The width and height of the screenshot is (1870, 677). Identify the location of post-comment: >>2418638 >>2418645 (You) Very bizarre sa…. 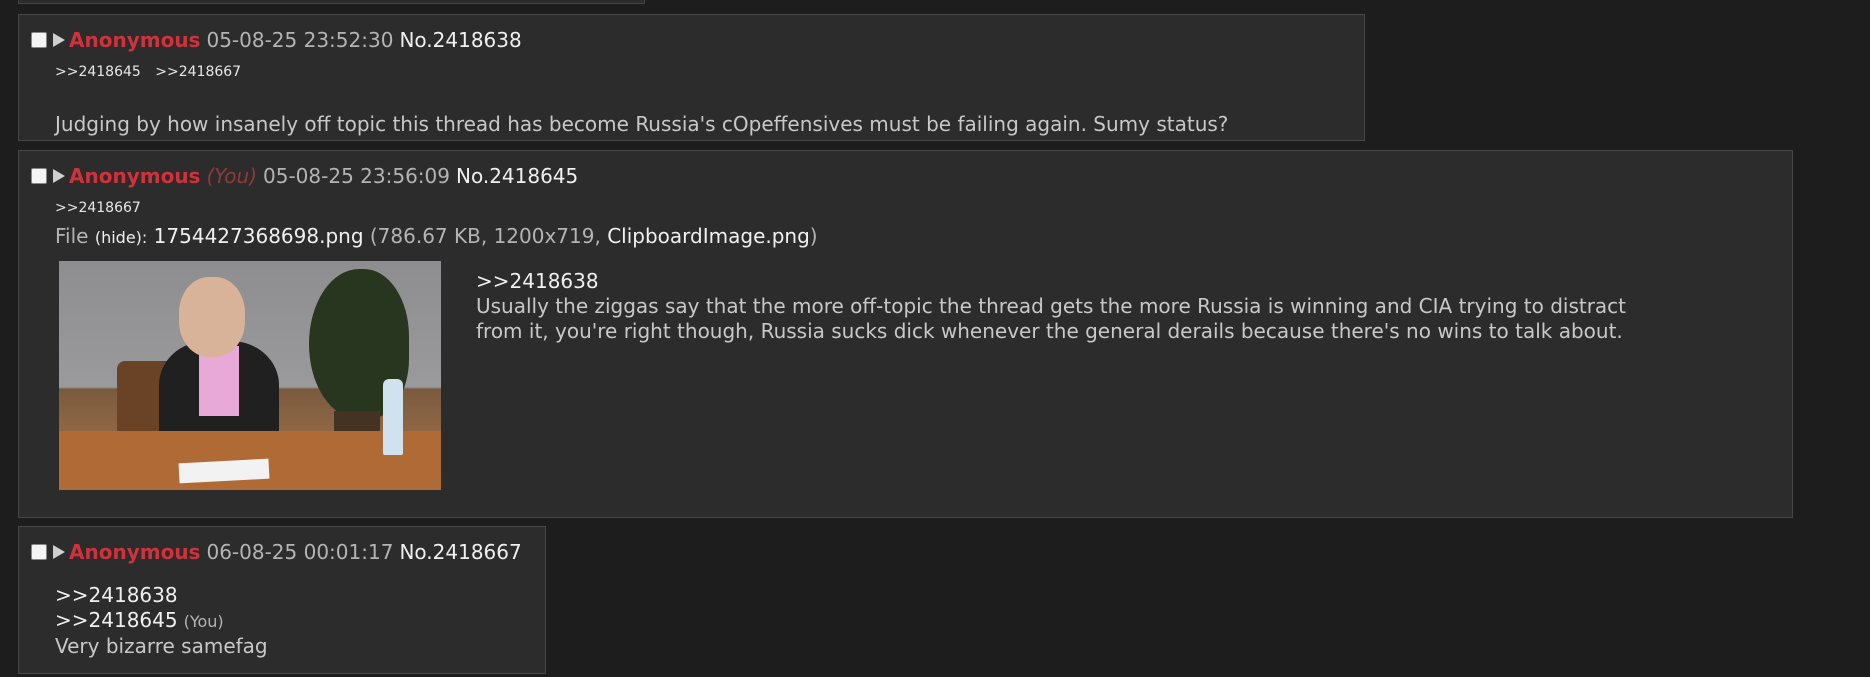
(161, 621).